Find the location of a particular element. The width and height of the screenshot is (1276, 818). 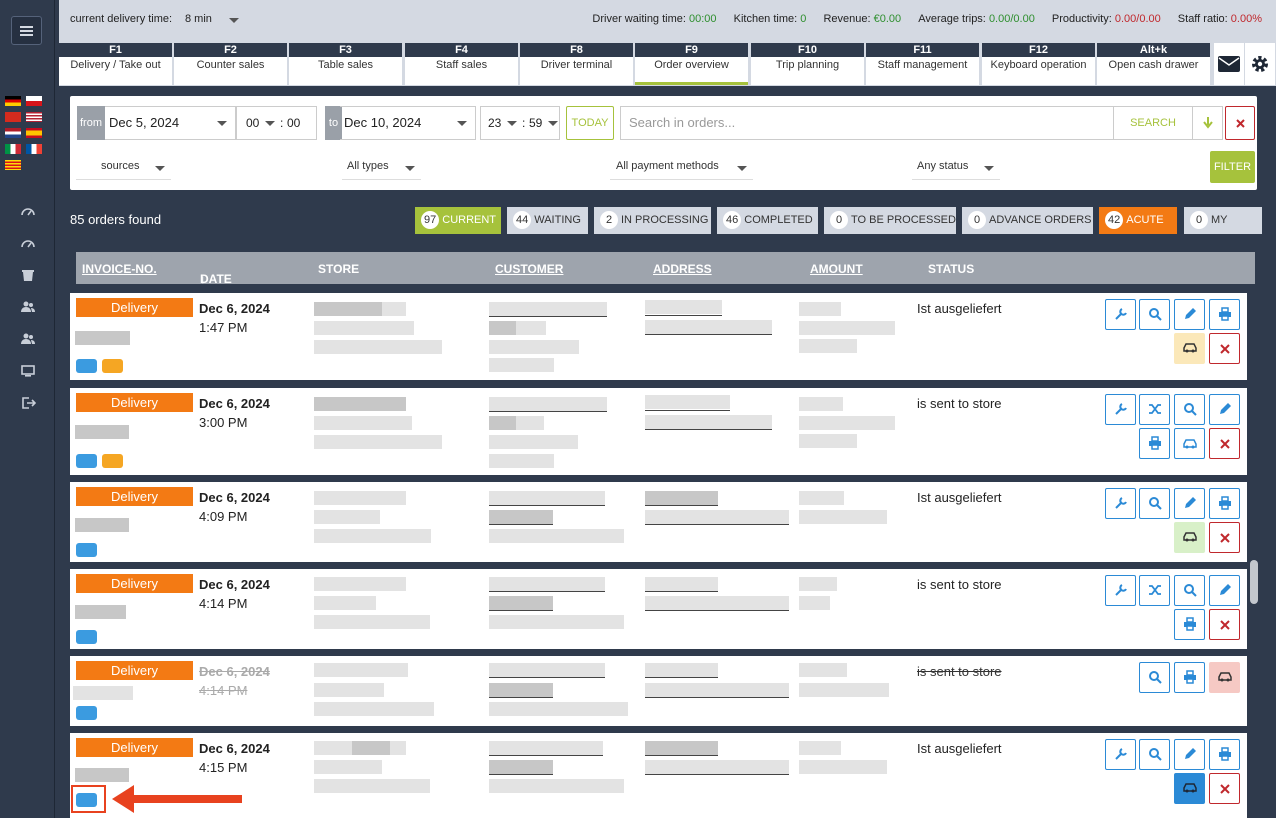

flag-it-icon is located at coordinates (13, 149).